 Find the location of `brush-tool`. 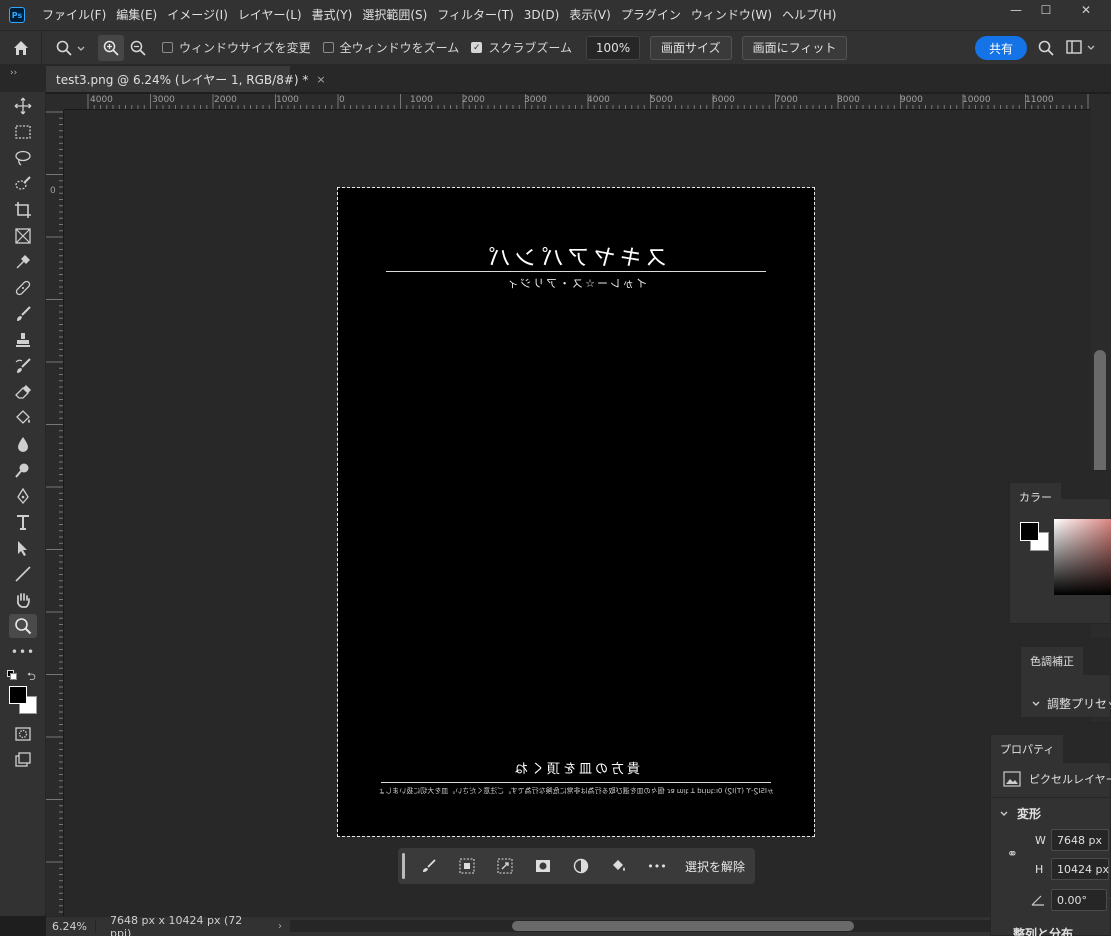

brush-tool is located at coordinates (23, 314).